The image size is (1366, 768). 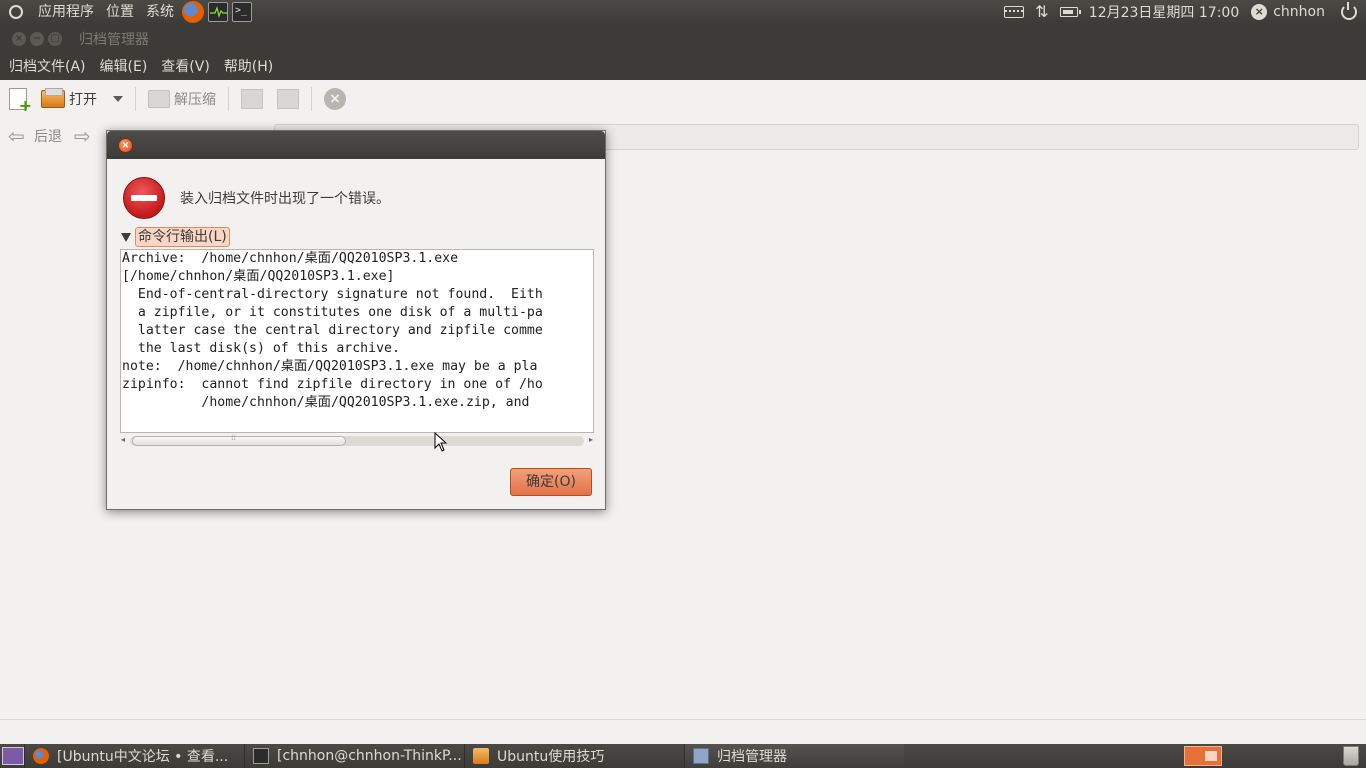 I want to click on mouse-cursor-icon, so click(x=441, y=442).